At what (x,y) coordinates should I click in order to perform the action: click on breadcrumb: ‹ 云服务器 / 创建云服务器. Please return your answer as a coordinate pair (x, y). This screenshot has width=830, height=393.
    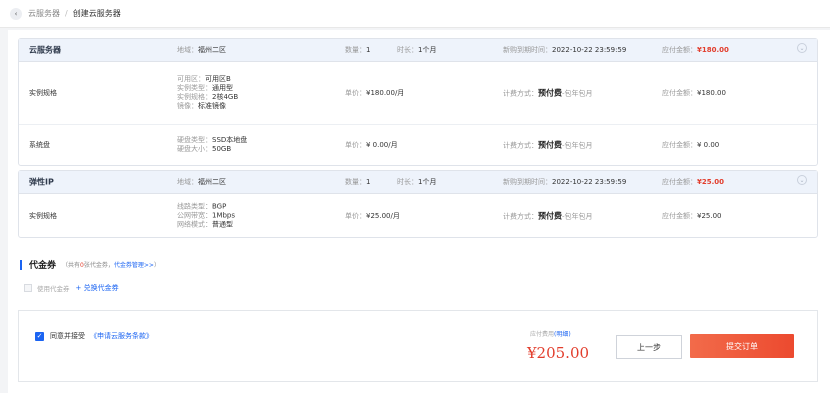
    Looking at the image, I should click on (415, 14).